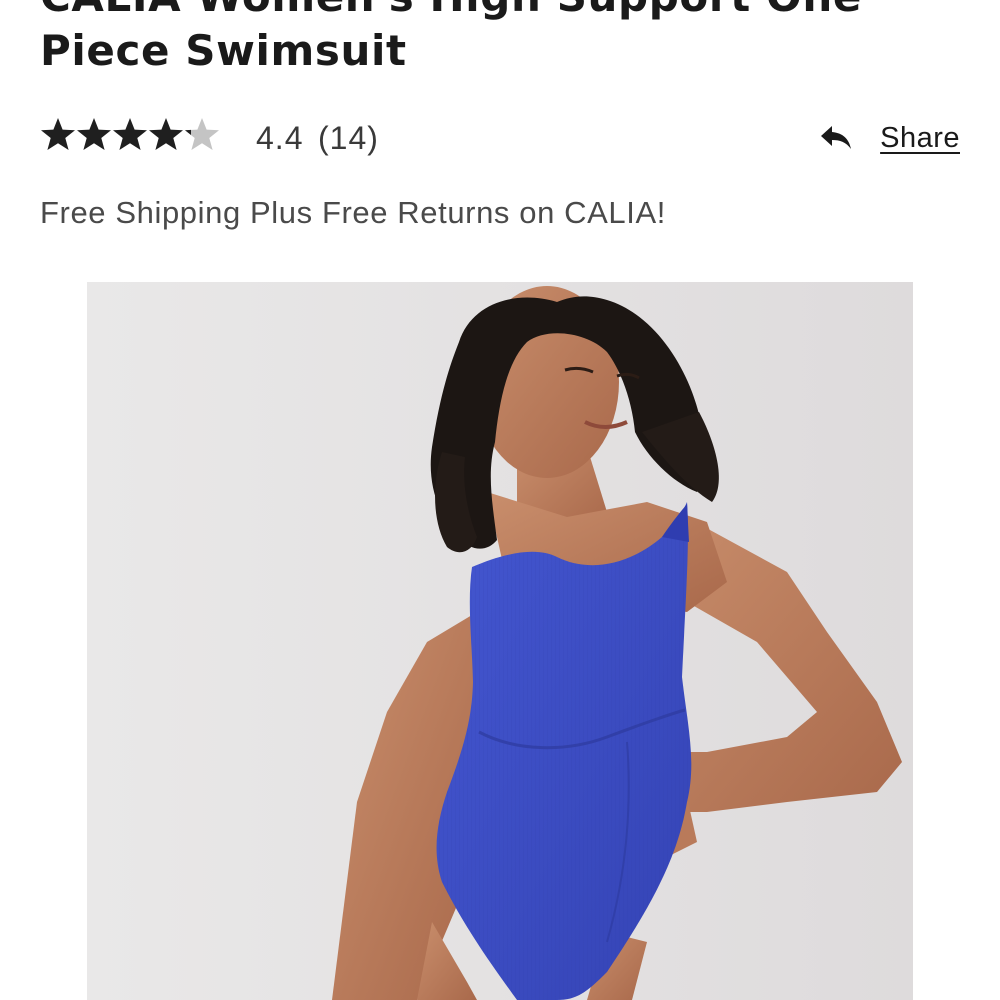 The height and width of the screenshot is (1000, 1000). What do you see at coordinates (920, 138) in the screenshot?
I see `share-label: Share` at bounding box center [920, 138].